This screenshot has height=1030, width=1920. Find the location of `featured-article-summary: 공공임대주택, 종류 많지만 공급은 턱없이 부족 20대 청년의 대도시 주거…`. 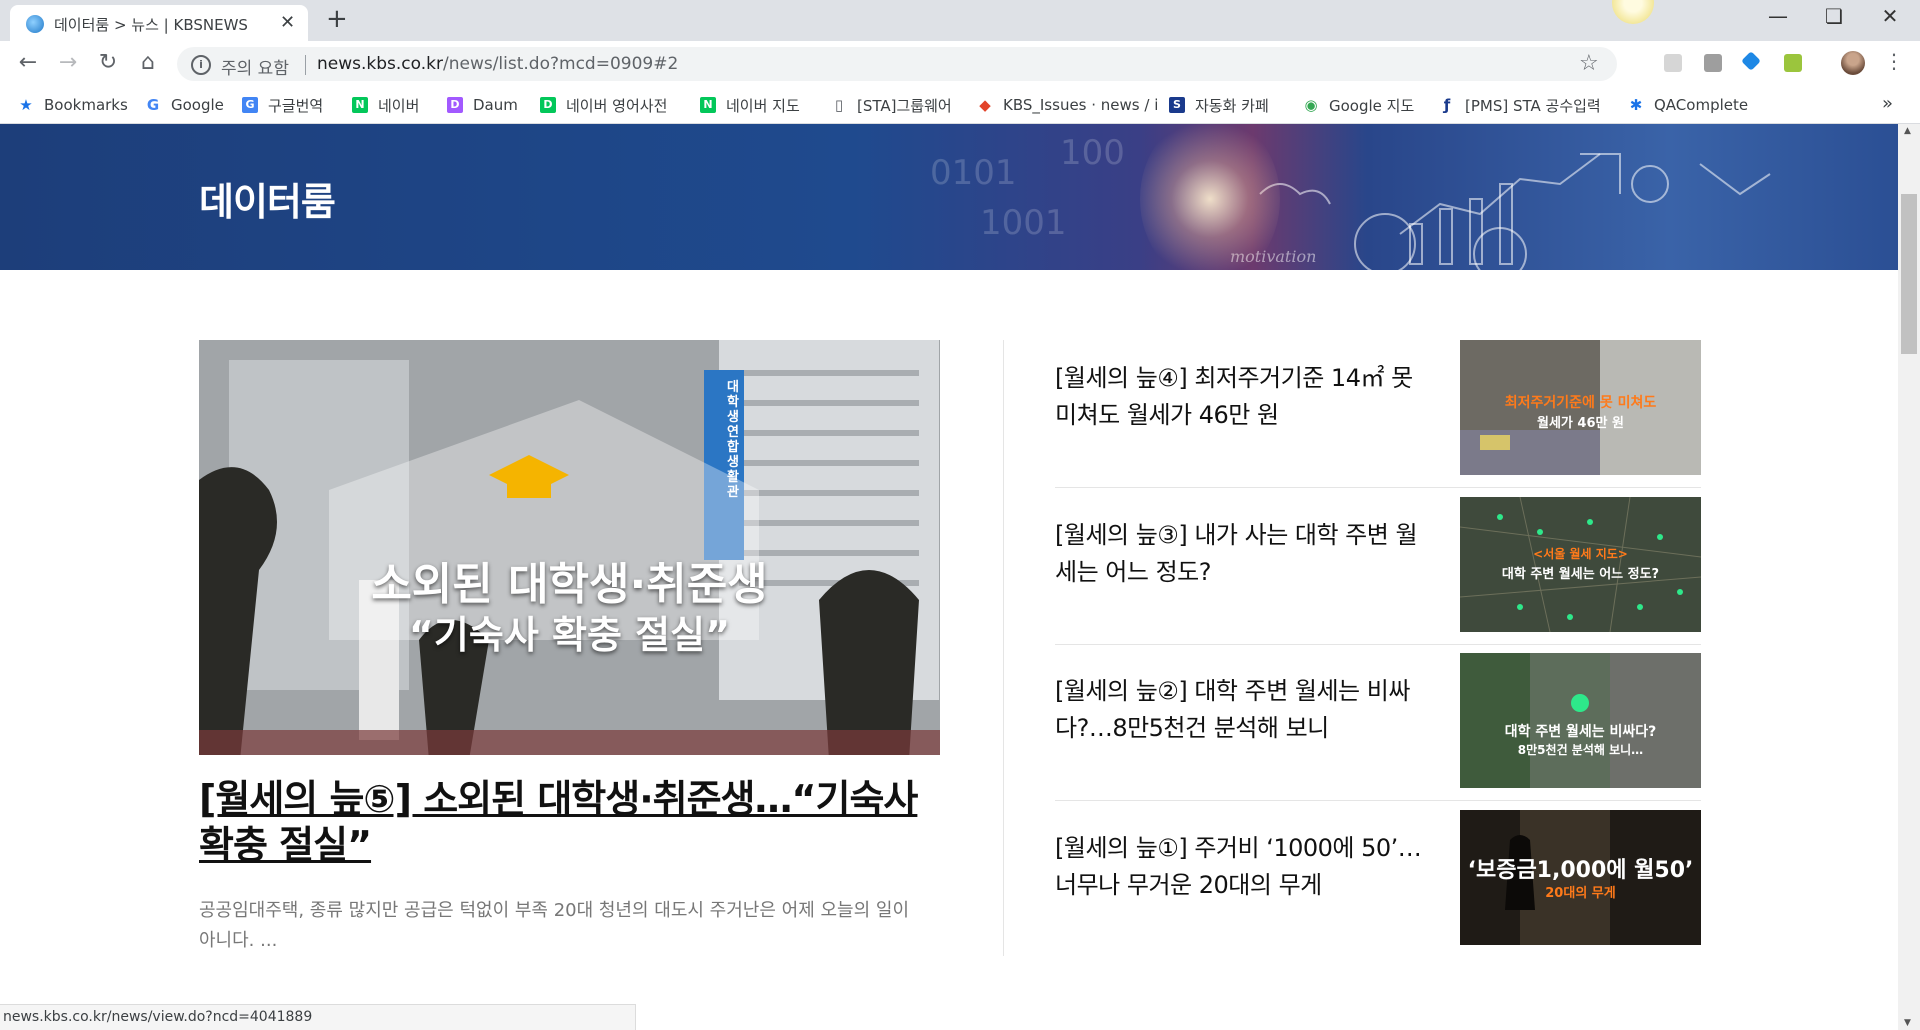

featured-article-summary: 공공임대주택, 종류 많지만 공급은 턱없이 부족 20대 청년의 대도시 주거… is located at coordinates (559, 926).